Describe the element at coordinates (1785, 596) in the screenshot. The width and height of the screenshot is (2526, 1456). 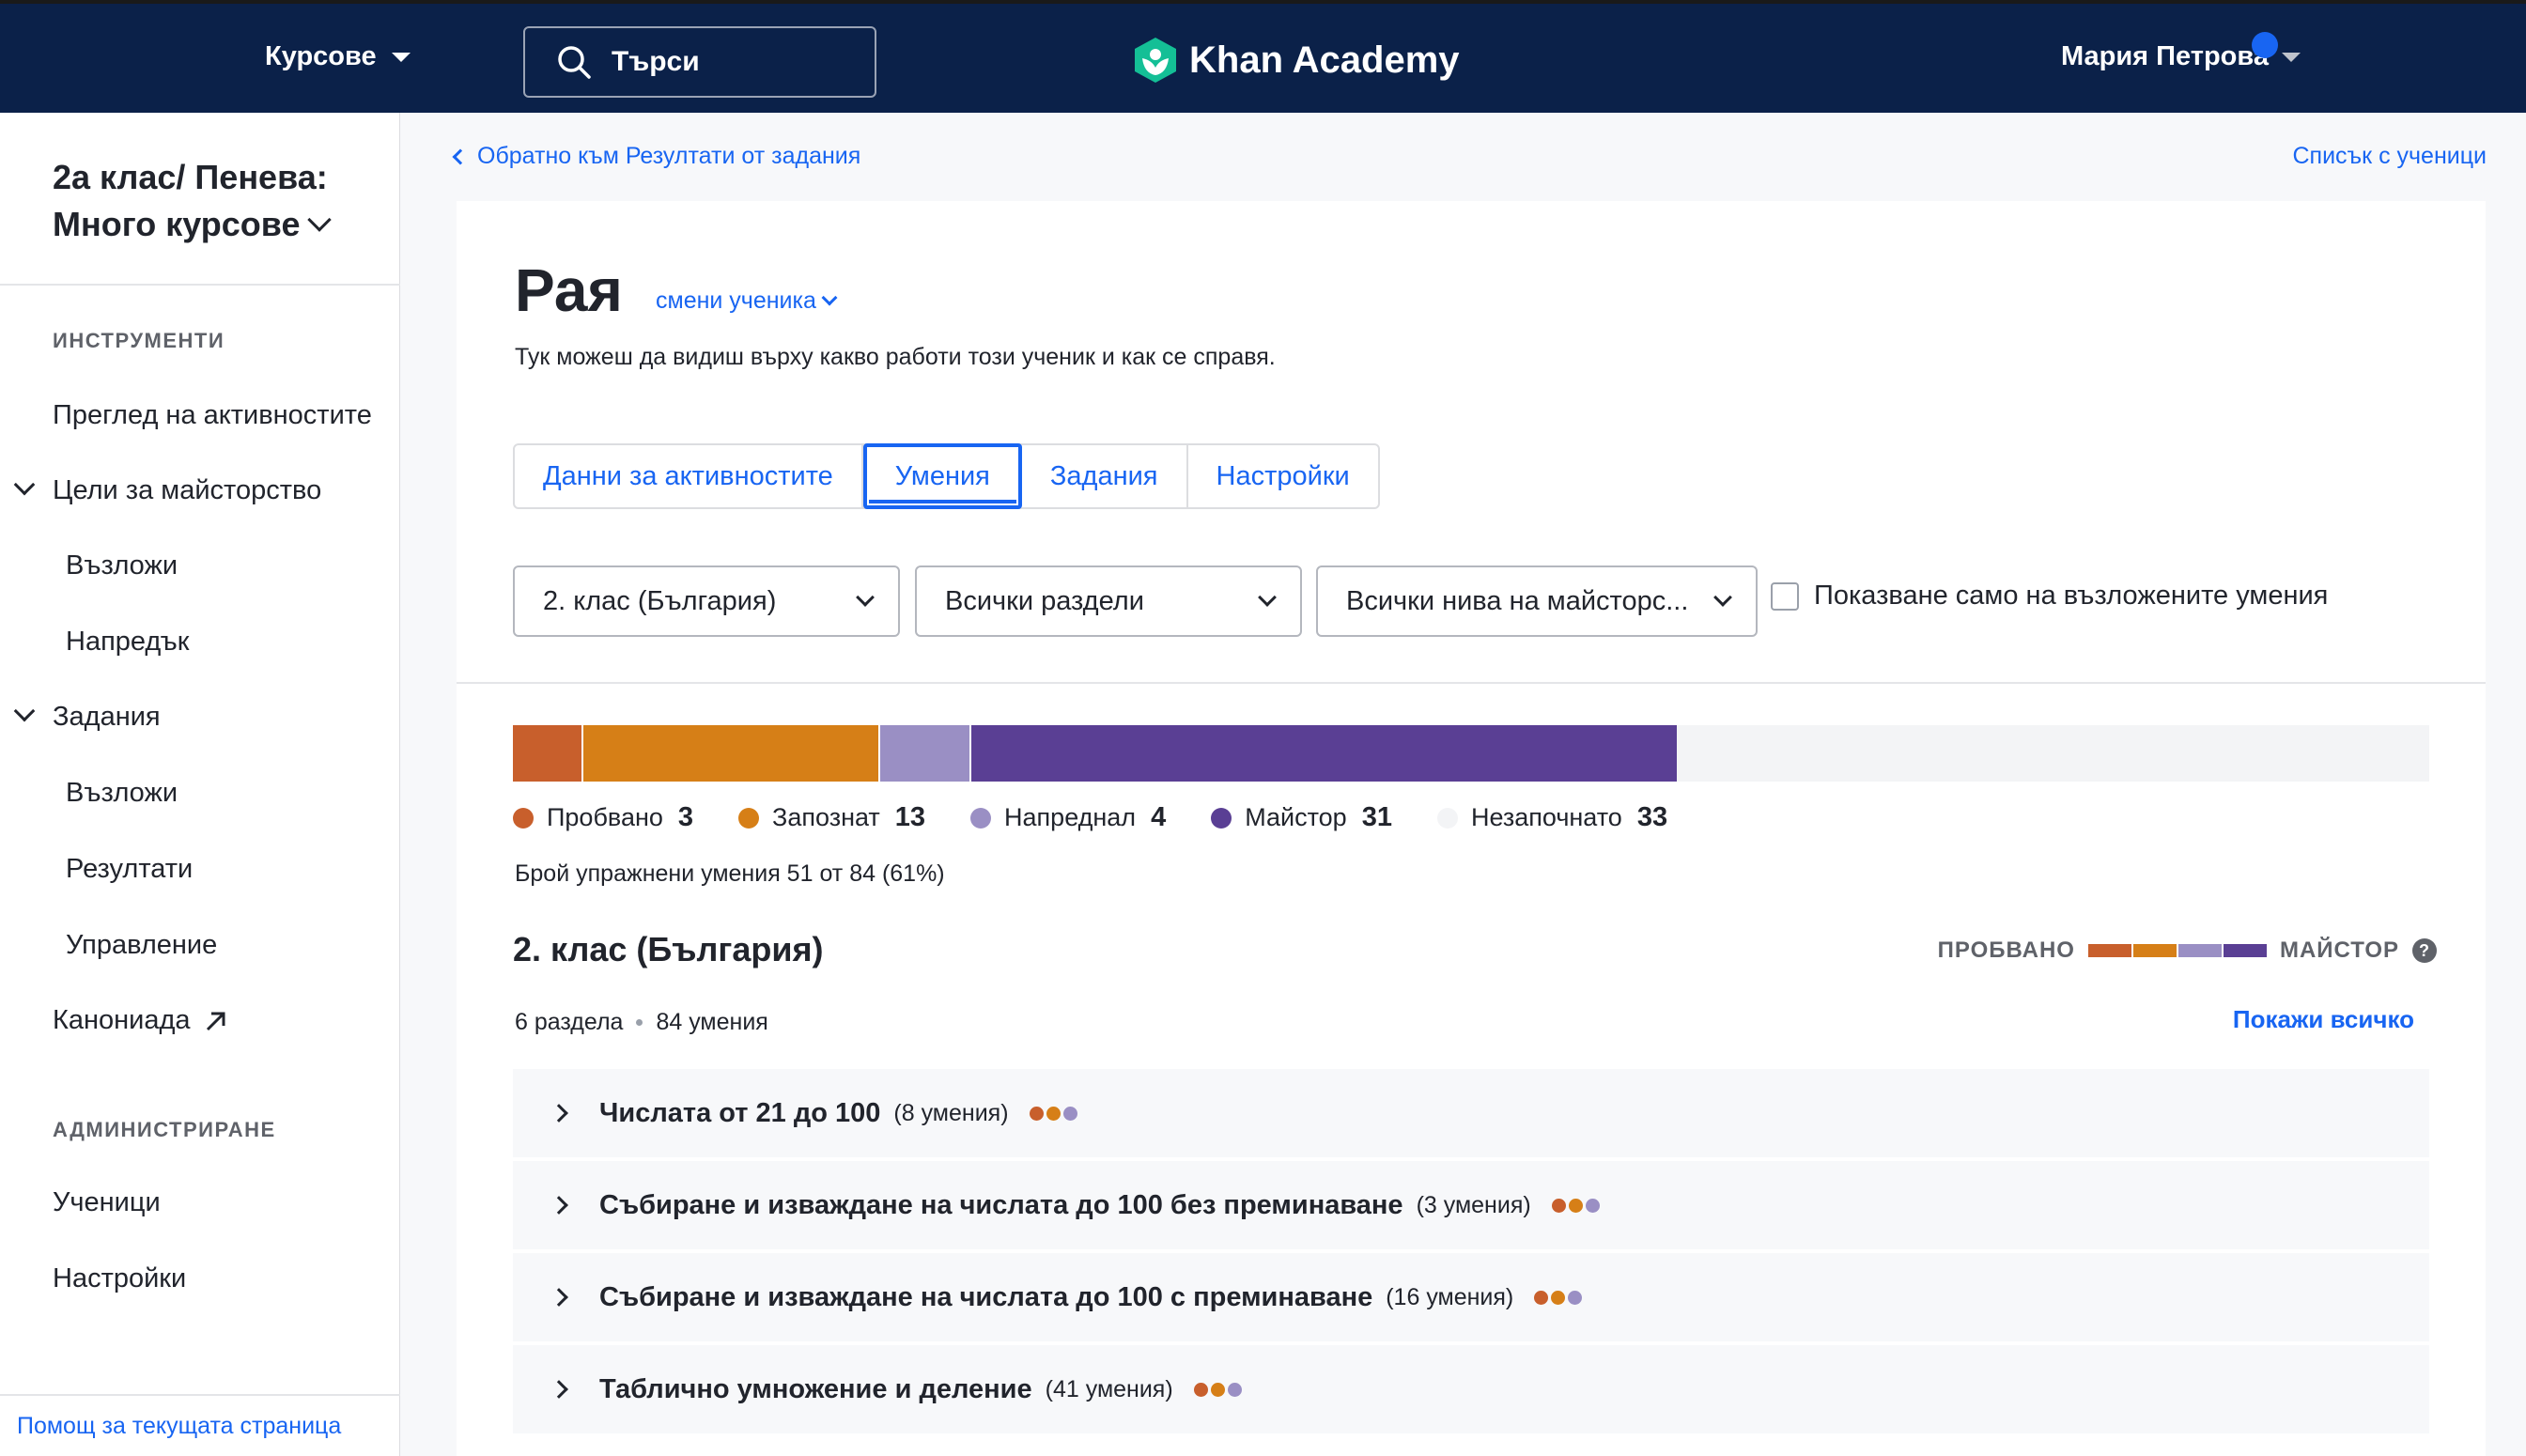
I see `assigned-only-checkbox` at that location.